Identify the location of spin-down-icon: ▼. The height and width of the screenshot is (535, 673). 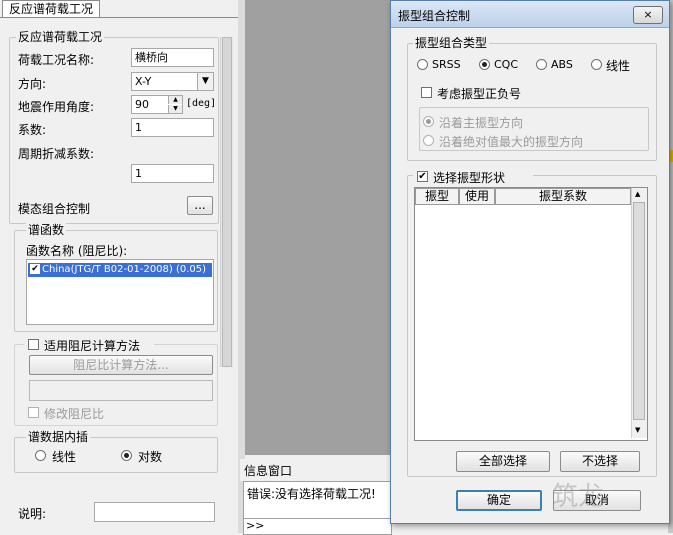
(175, 109).